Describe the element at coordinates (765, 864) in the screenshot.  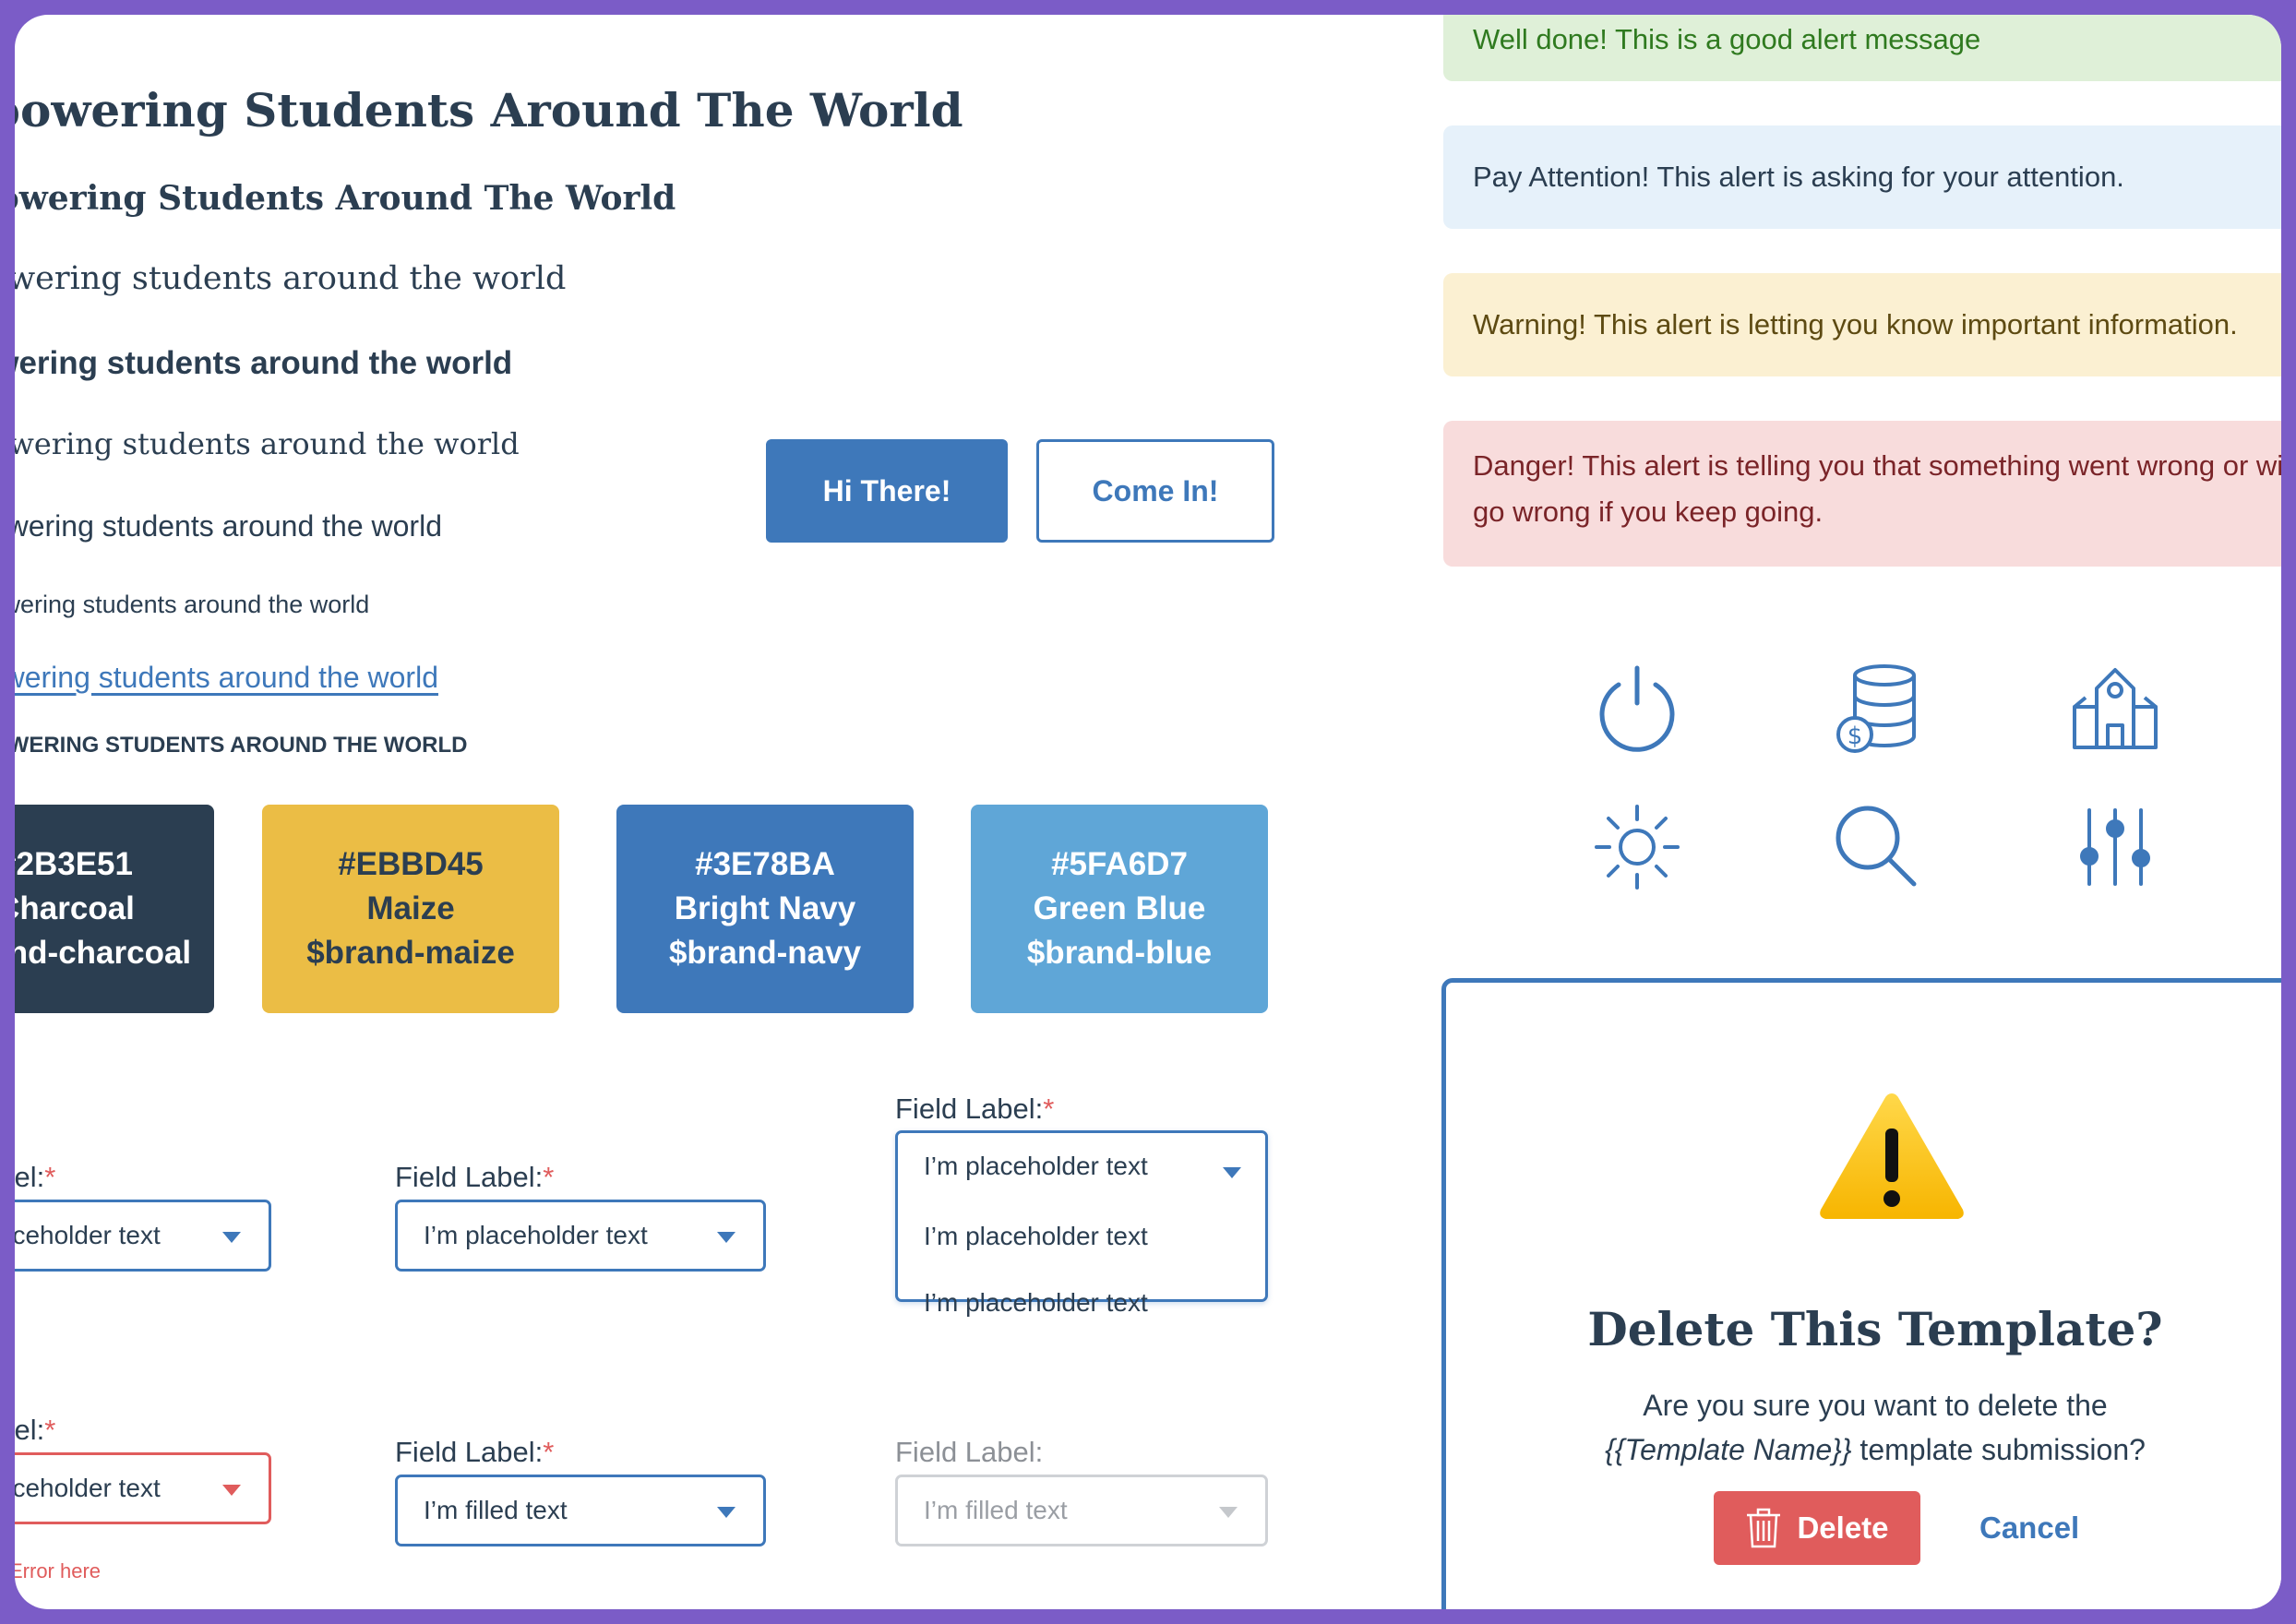
I see `swatch-hex: #3E78BA` at that location.